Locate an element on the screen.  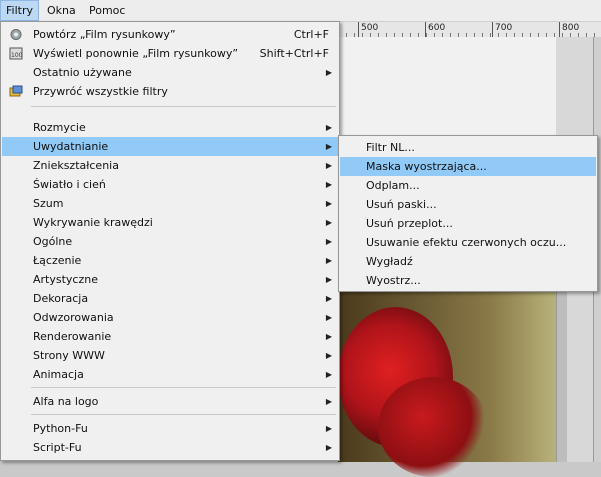
menu-item-label: Renderowanie is located at coordinates (72, 336).